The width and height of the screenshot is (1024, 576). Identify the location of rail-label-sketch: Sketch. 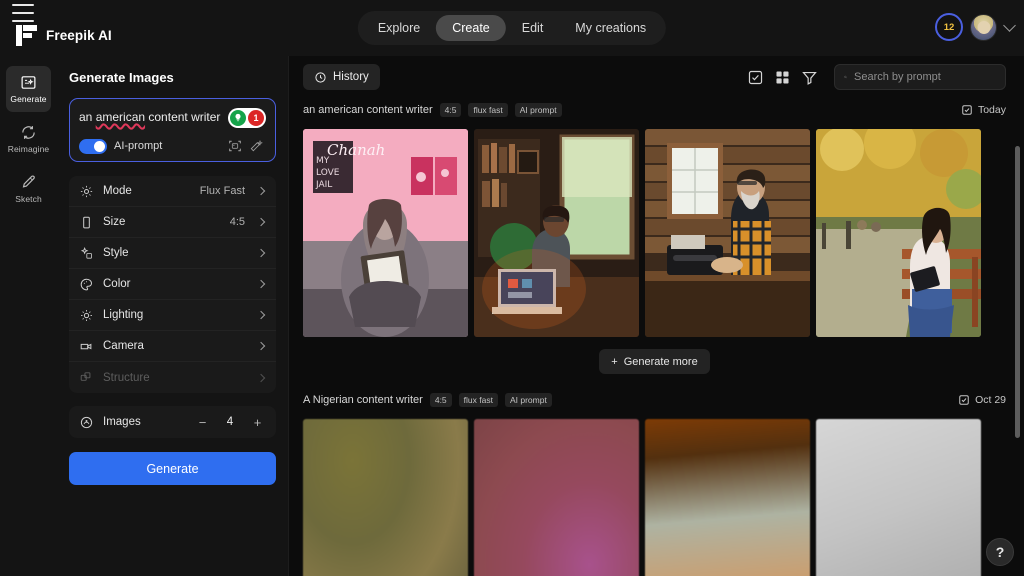
(28, 199).